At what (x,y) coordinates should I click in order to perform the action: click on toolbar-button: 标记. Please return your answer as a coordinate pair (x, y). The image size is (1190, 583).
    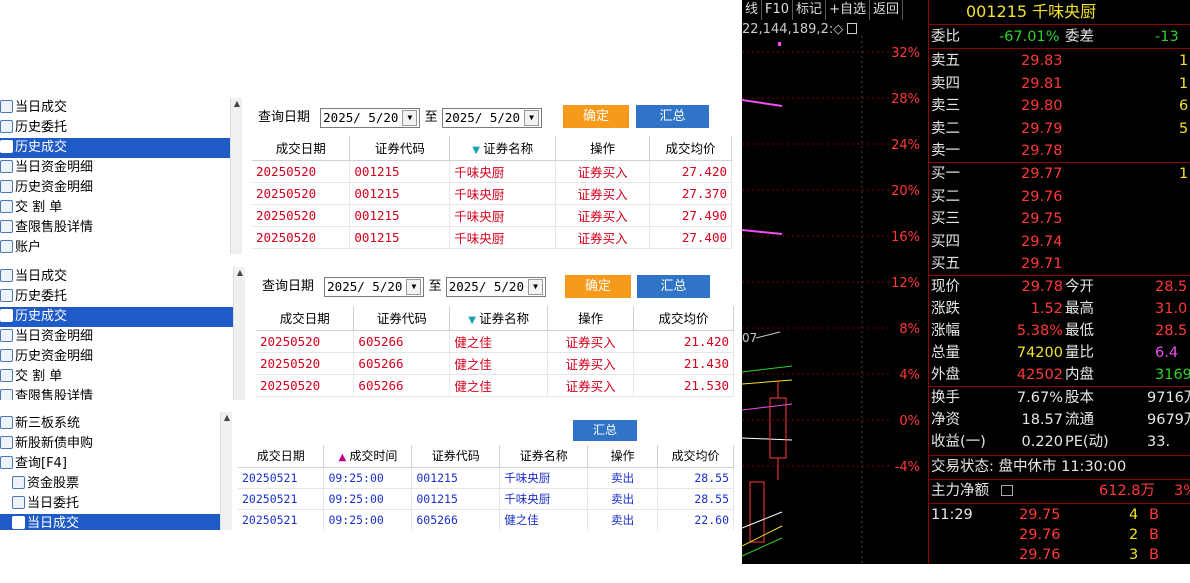
    Looking at the image, I should click on (810, 10).